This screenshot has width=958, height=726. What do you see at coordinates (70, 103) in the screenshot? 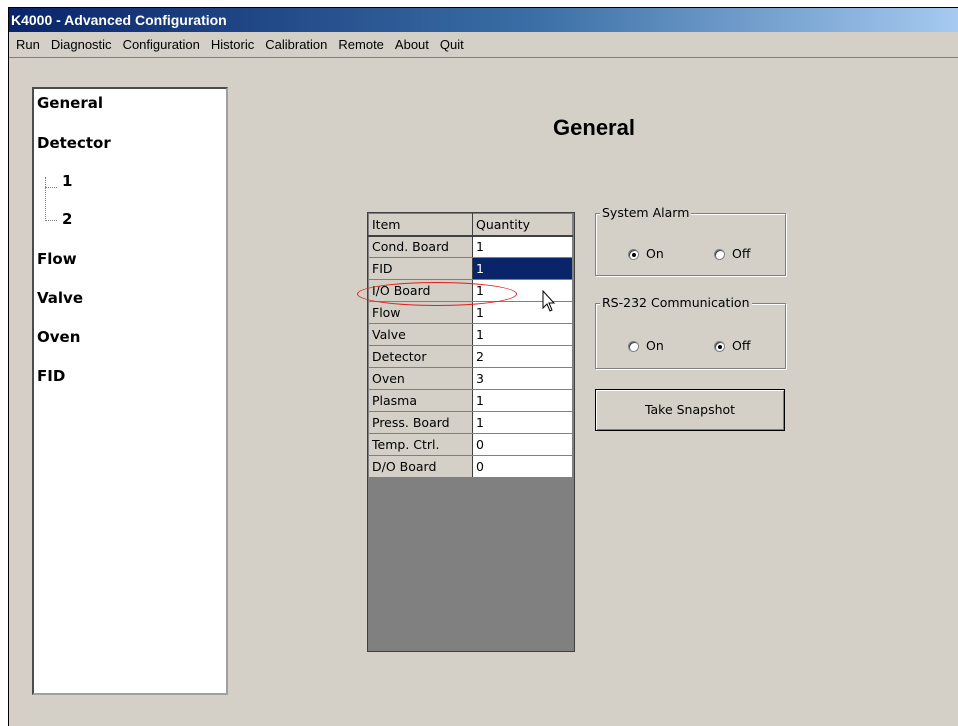
I see `tree-item-general: General` at bounding box center [70, 103].